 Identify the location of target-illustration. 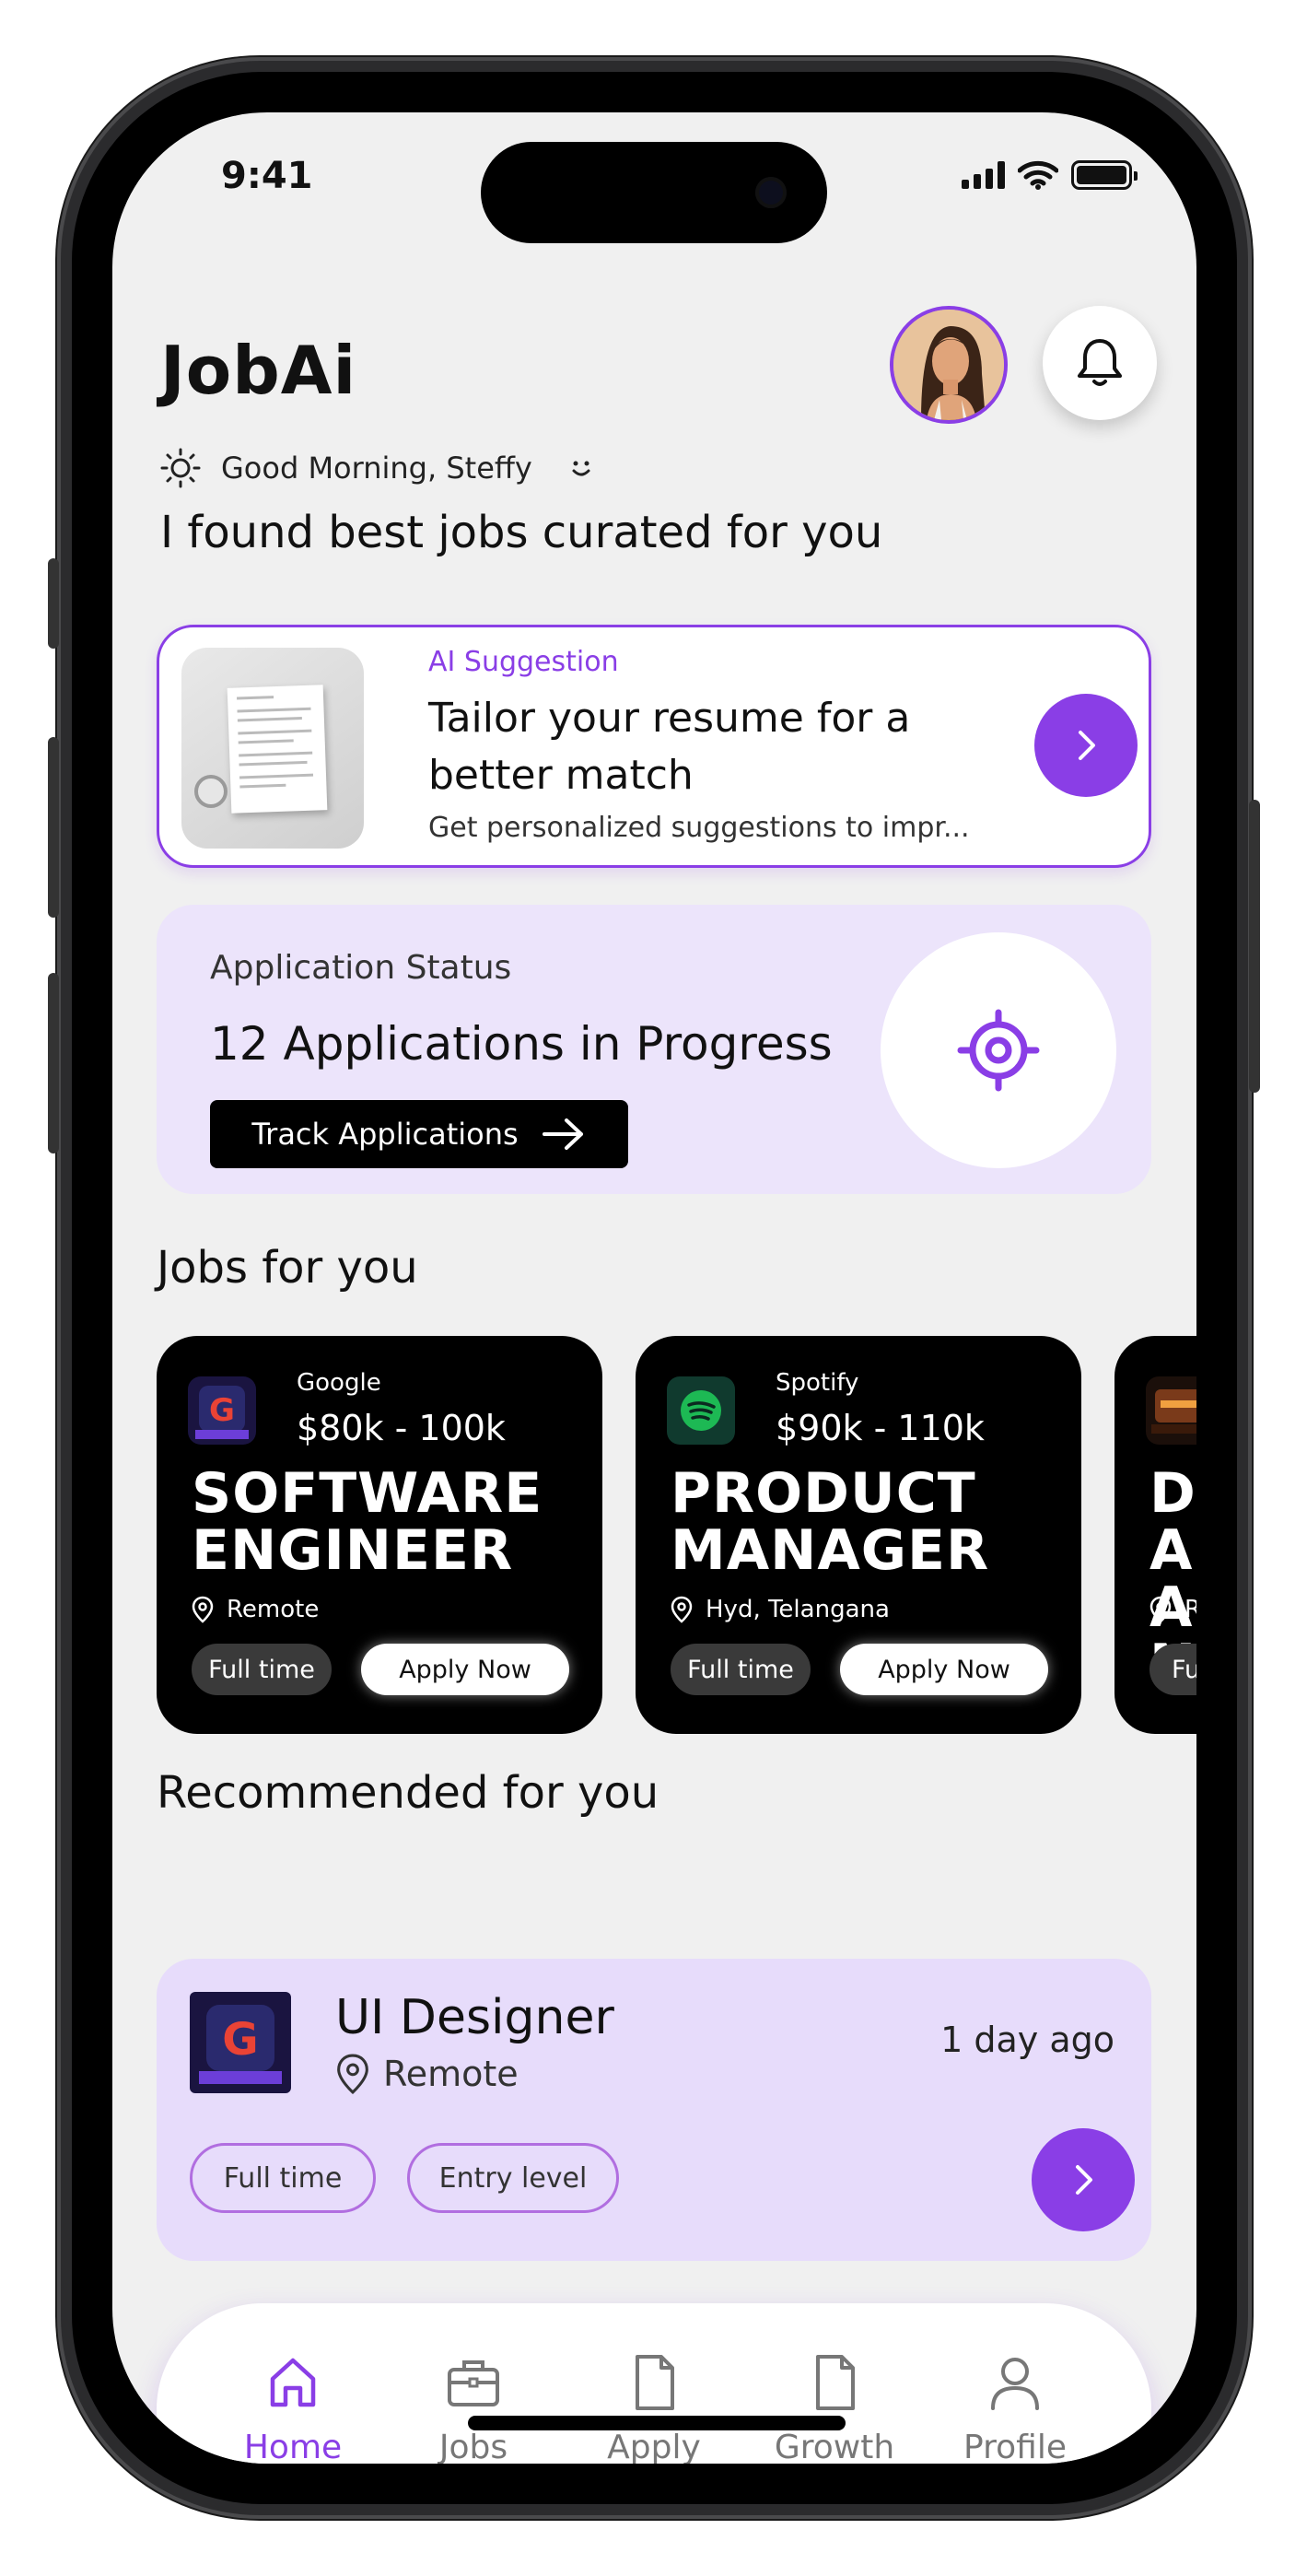
(998, 1050).